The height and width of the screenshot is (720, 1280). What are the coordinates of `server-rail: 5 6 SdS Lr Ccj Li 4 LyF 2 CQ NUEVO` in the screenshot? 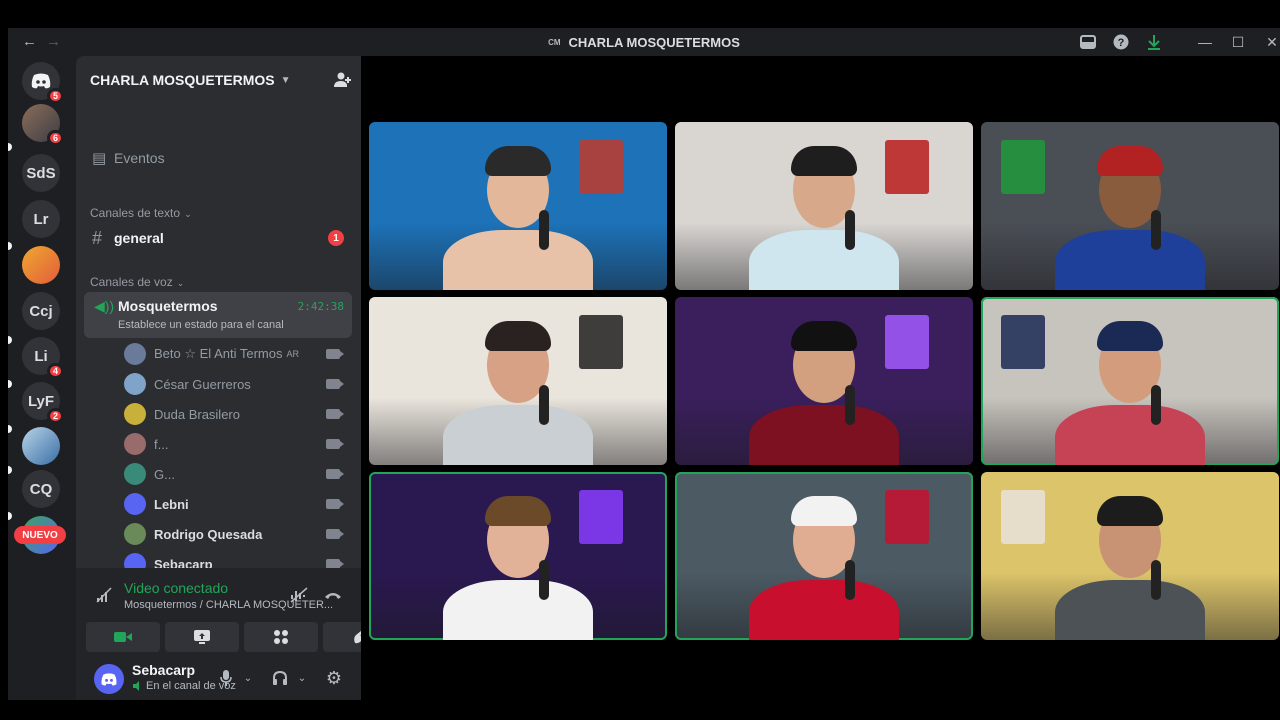 It's located at (42, 378).